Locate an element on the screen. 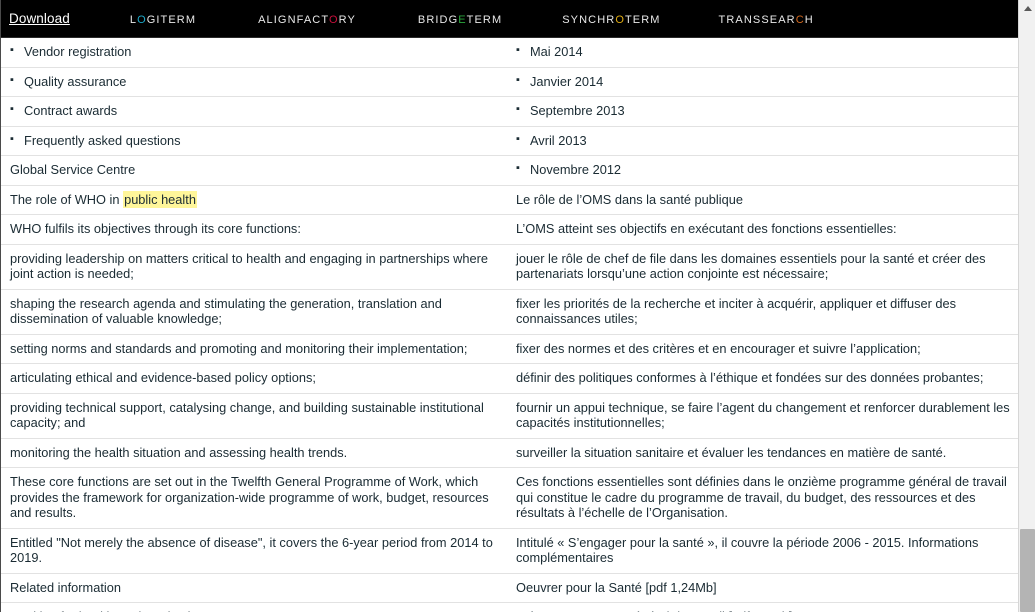 The height and width of the screenshot is (612, 1035). table-row: Vendor registration Mai 2014 is located at coordinates (509, 53).